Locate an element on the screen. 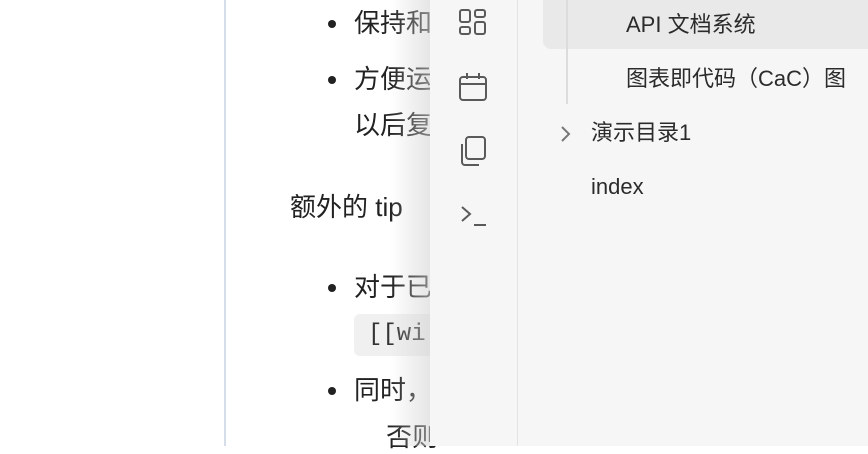 The width and height of the screenshot is (868, 454). file-item-index: index is located at coordinates (617, 187).